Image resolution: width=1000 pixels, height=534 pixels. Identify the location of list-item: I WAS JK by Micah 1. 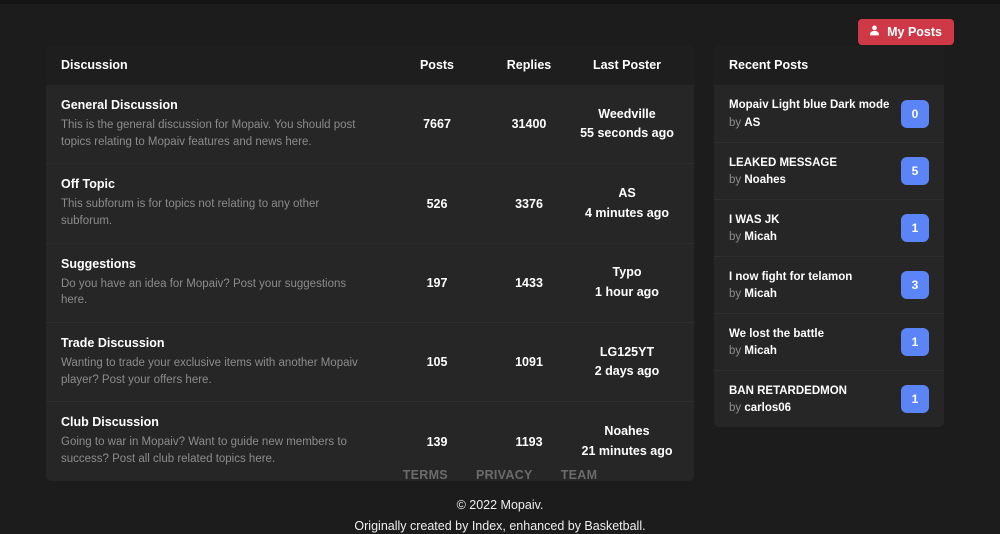
(829, 227).